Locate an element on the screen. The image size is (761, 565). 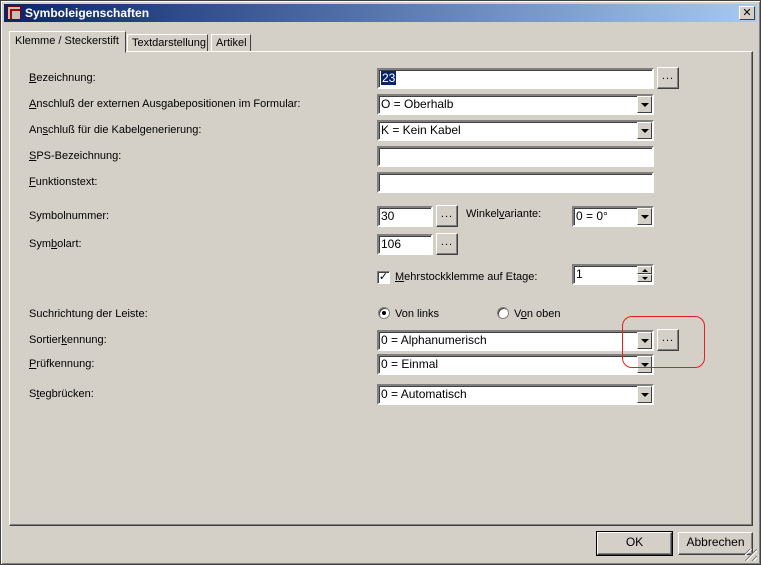
symbolart-input: 106 is located at coordinates (405, 244).